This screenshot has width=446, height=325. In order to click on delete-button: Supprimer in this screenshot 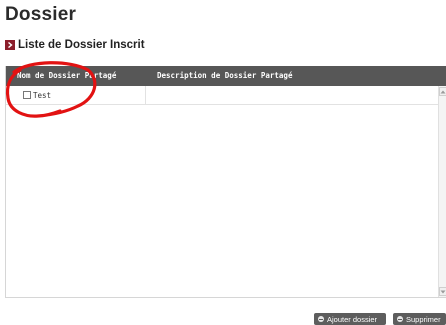, I will do `click(419, 319)`.